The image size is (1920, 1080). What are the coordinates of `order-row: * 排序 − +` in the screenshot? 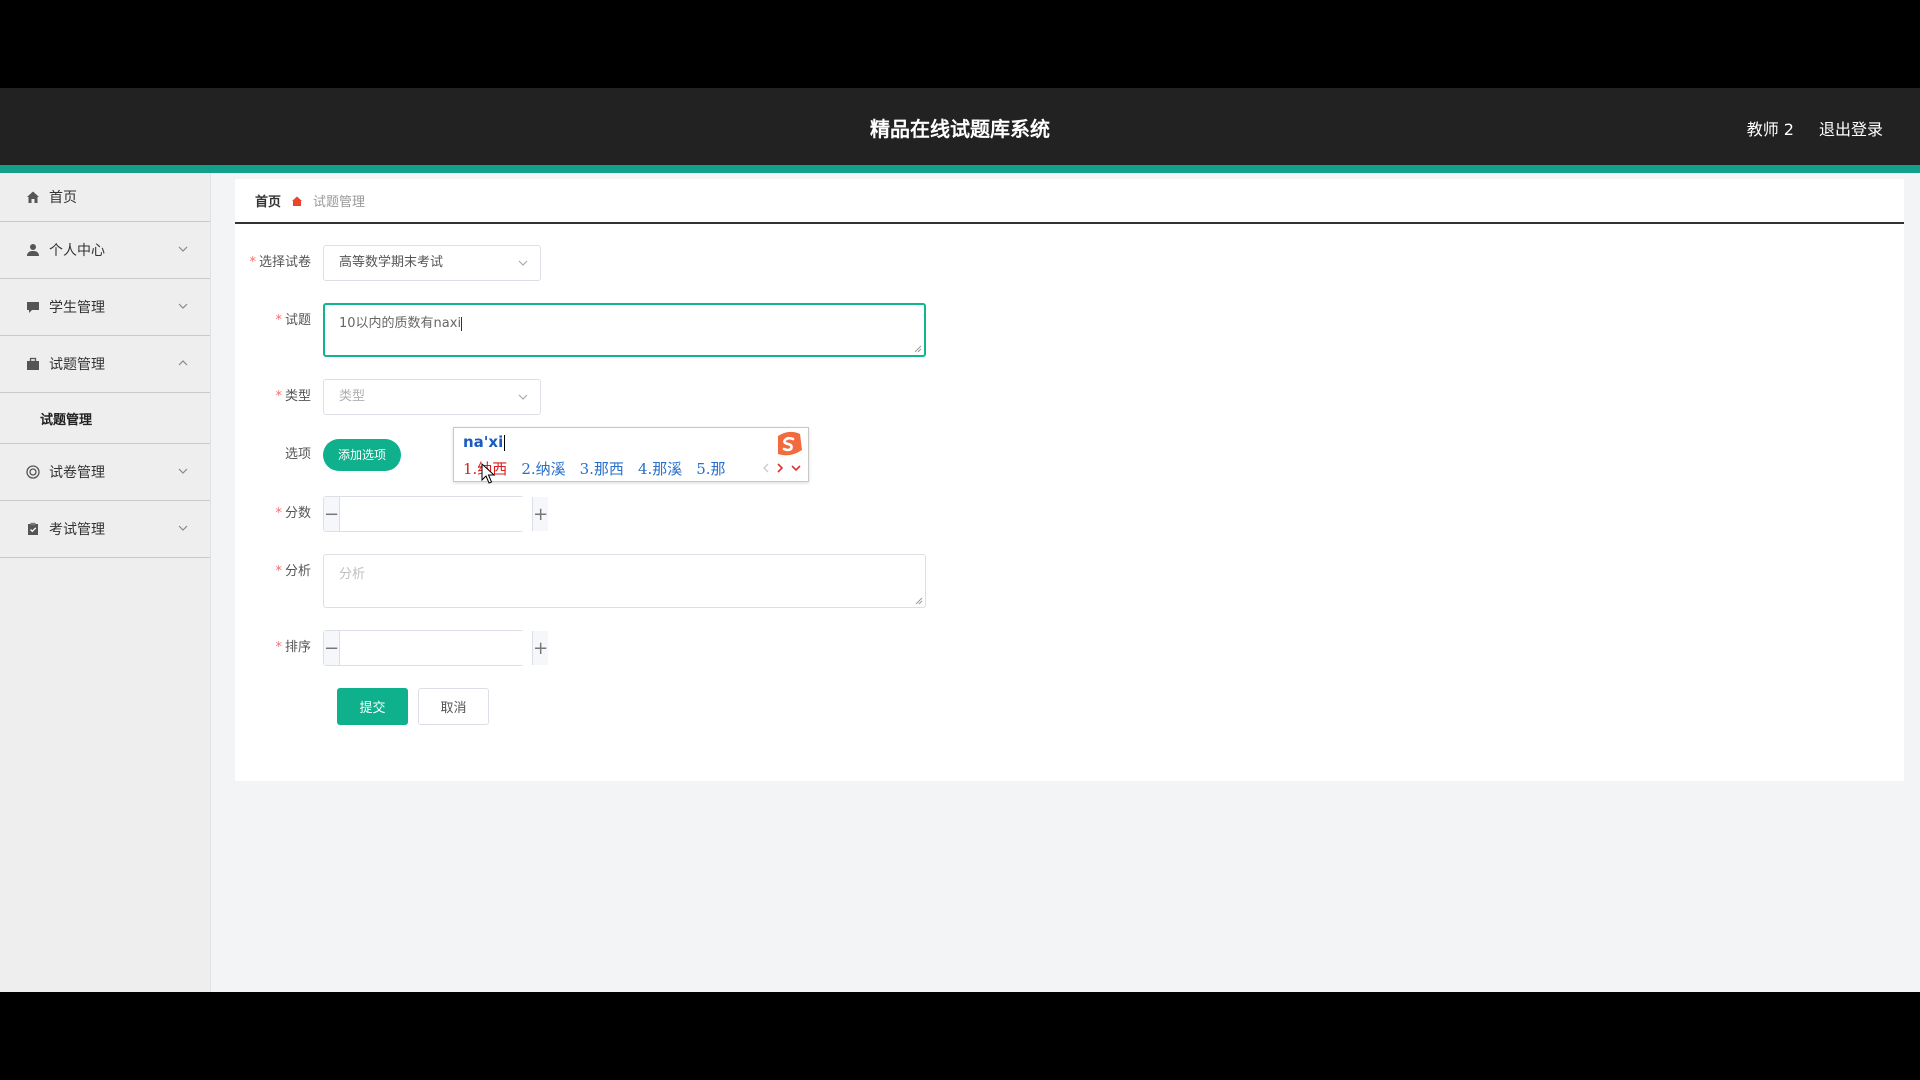 It's located at (392, 648).